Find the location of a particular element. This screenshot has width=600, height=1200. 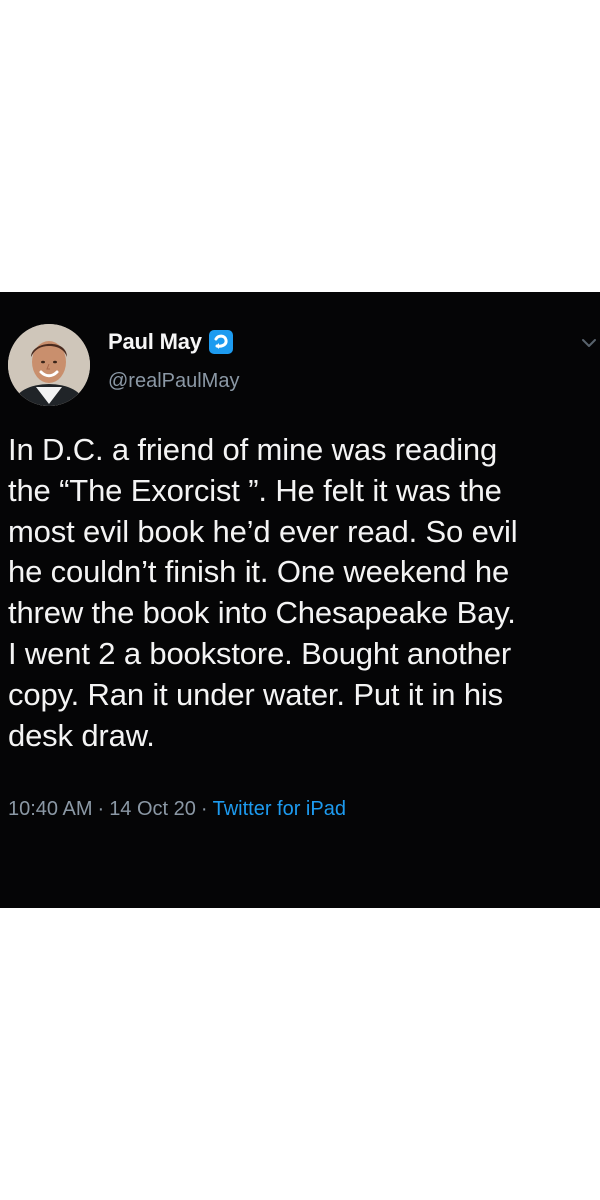

avatar is located at coordinates (49, 365).